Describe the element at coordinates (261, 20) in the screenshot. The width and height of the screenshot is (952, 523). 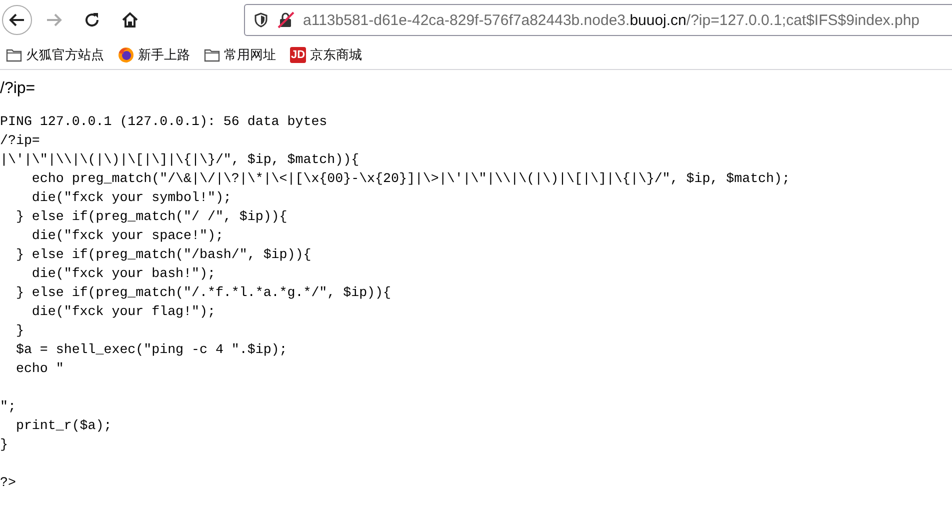
I see `shield-icon` at that location.